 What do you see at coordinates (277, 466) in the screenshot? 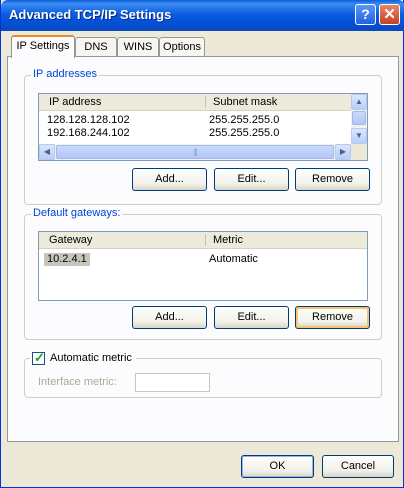
I see `ok-button: OK` at bounding box center [277, 466].